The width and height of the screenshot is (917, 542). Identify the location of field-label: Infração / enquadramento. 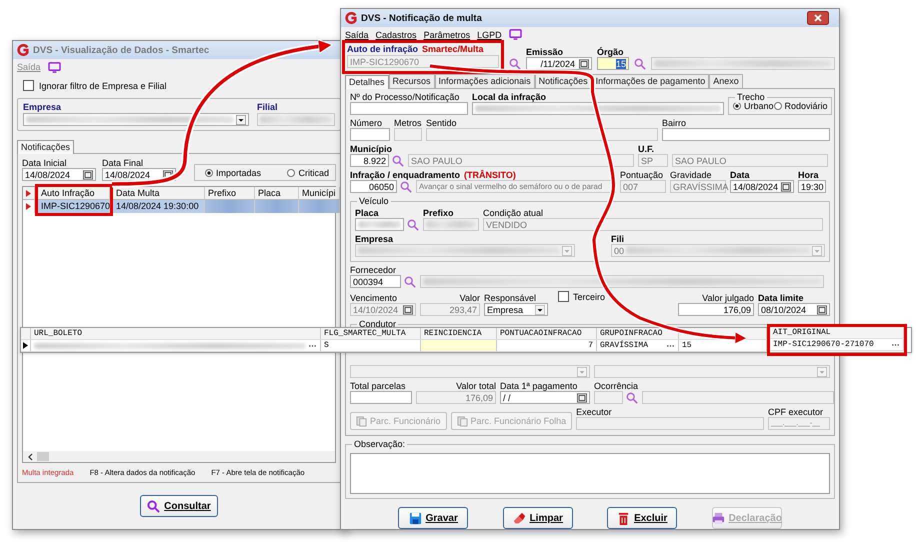
(405, 175).